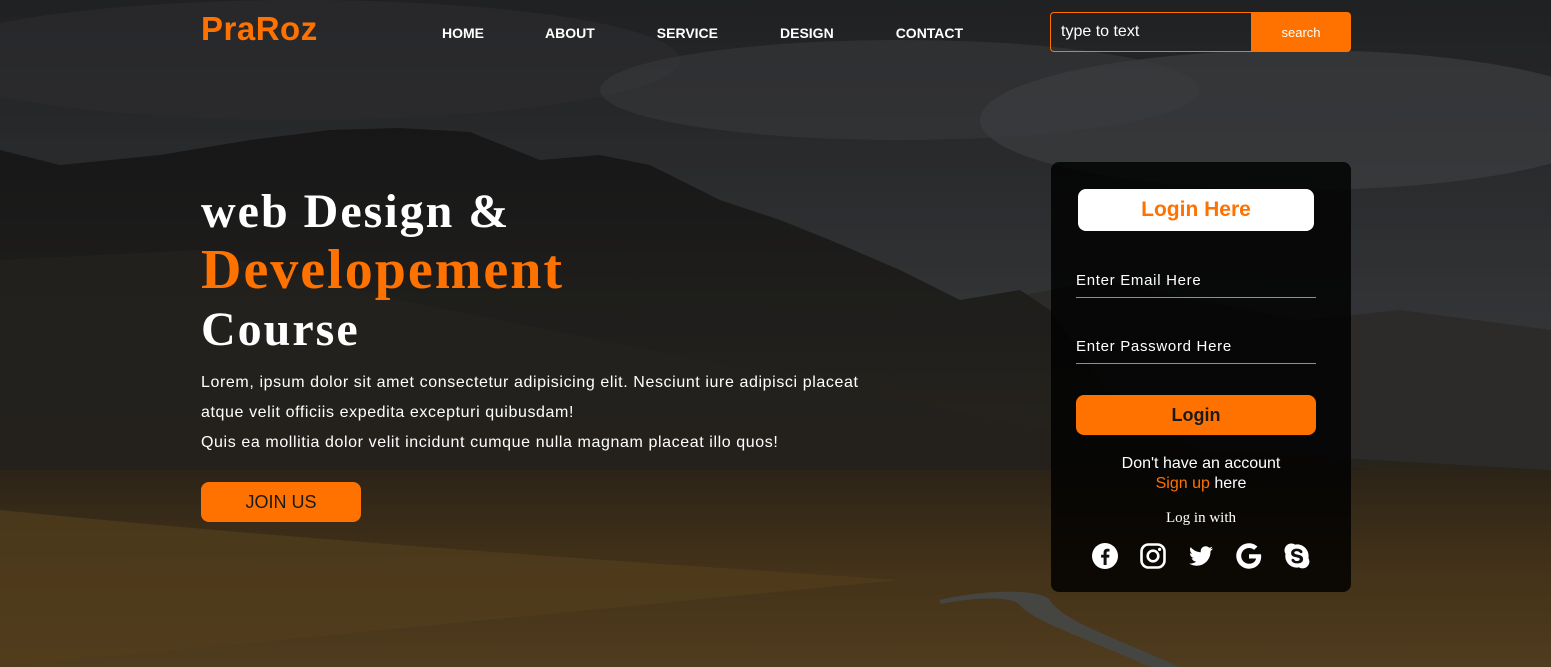 The width and height of the screenshot is (1551, 667). What do you see at coordinates (281, 502) in the screenshot?
I see `join-us-button: JOIN US` at bounding box center [281, 502].